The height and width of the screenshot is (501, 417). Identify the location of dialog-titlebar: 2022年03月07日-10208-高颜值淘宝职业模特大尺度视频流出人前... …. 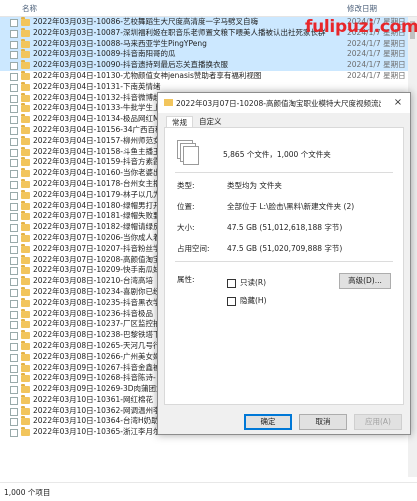
(284, 103).